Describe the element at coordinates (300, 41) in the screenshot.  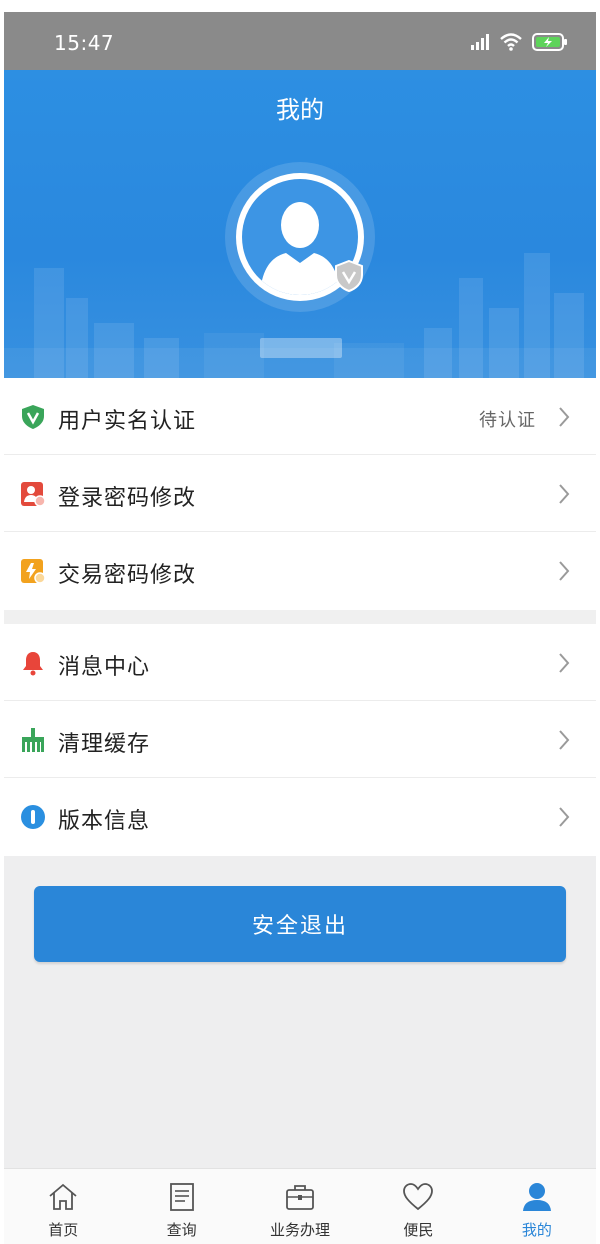
I see `status-bar: 15:47` at that location.